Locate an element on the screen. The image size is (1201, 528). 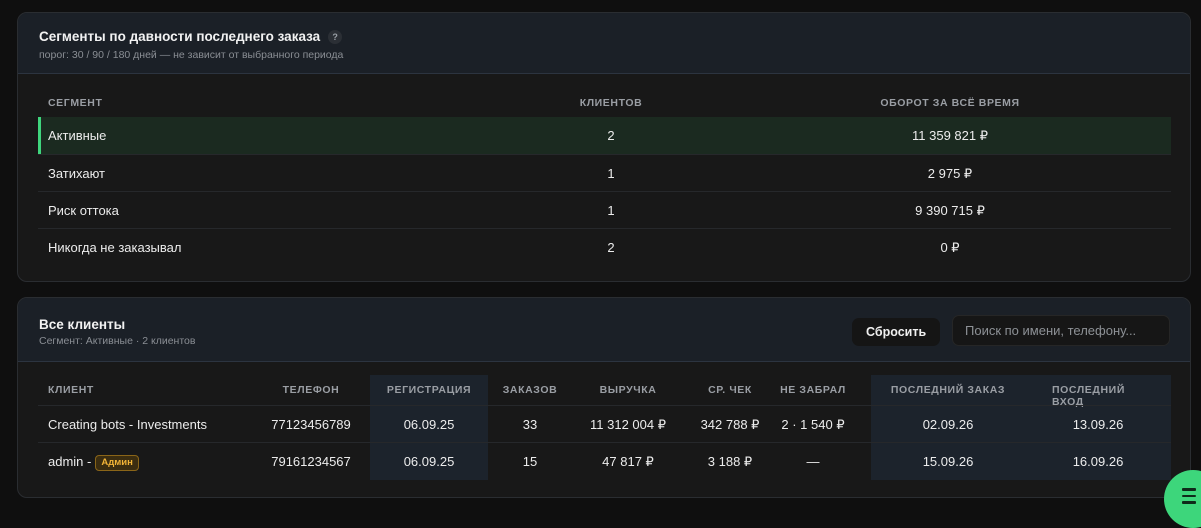
segment-row-active: Активные 2 11 359 821 ₽ is located at coordinates (604, 135).